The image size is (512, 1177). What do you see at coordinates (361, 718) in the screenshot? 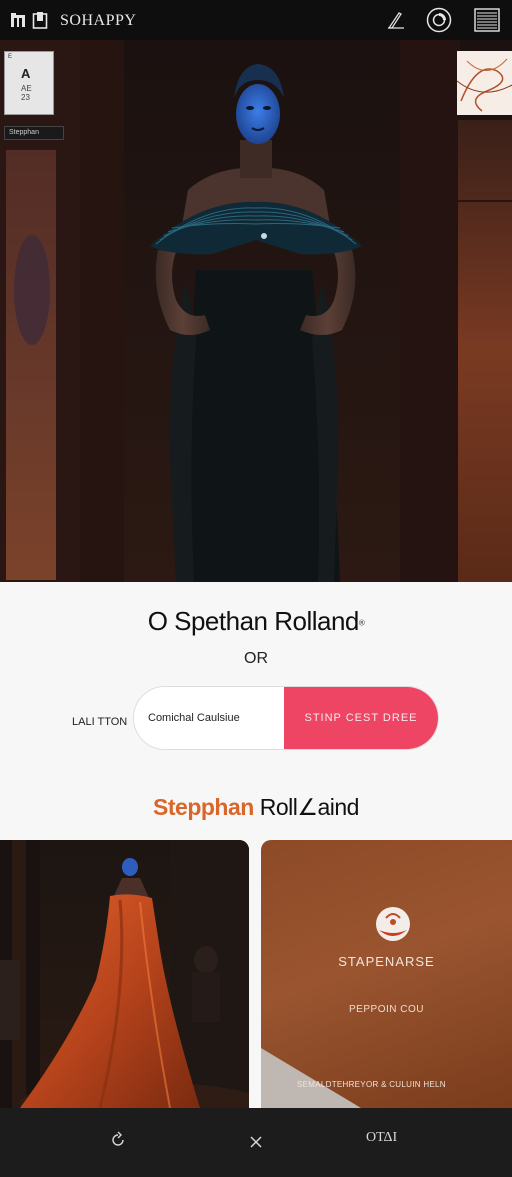
I see `pill-right-button: STINP CEST DREE` at bounding box center [361, 718].